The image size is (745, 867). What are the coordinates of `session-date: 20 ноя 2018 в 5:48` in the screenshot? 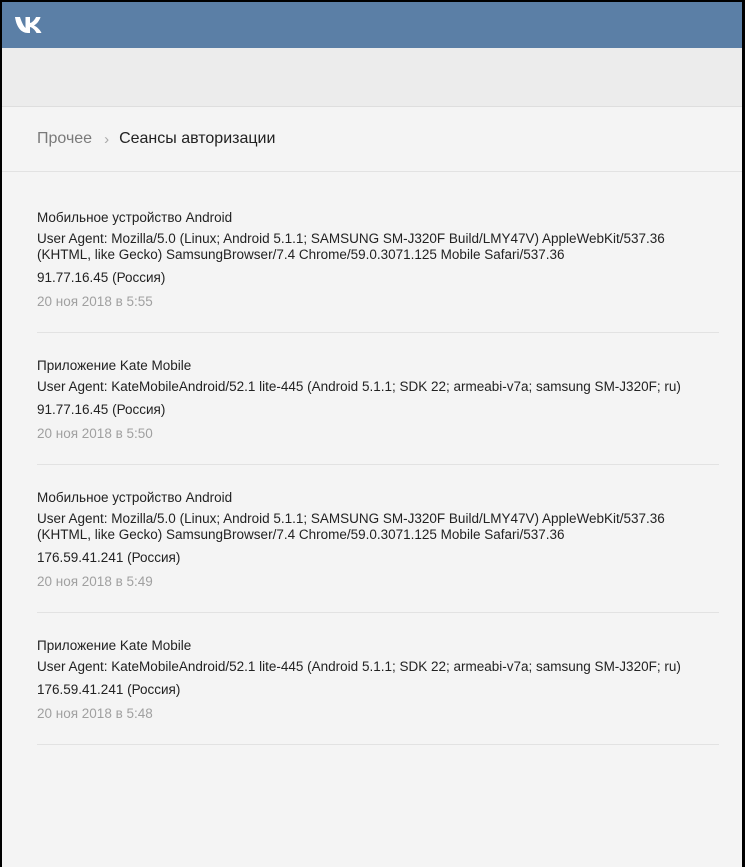 It's located at (95, 713).